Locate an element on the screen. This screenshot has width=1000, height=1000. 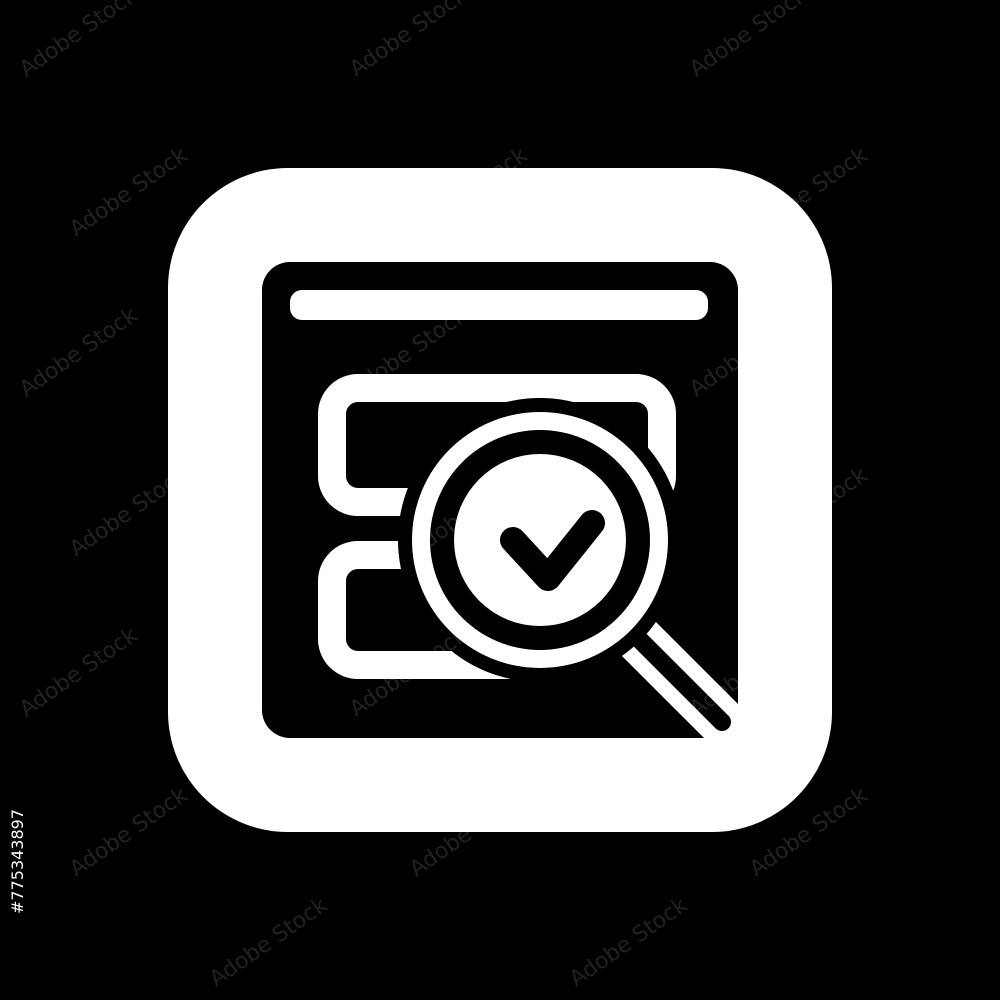
stock-id-label: #775343897 is located at coordinates (19, 839).